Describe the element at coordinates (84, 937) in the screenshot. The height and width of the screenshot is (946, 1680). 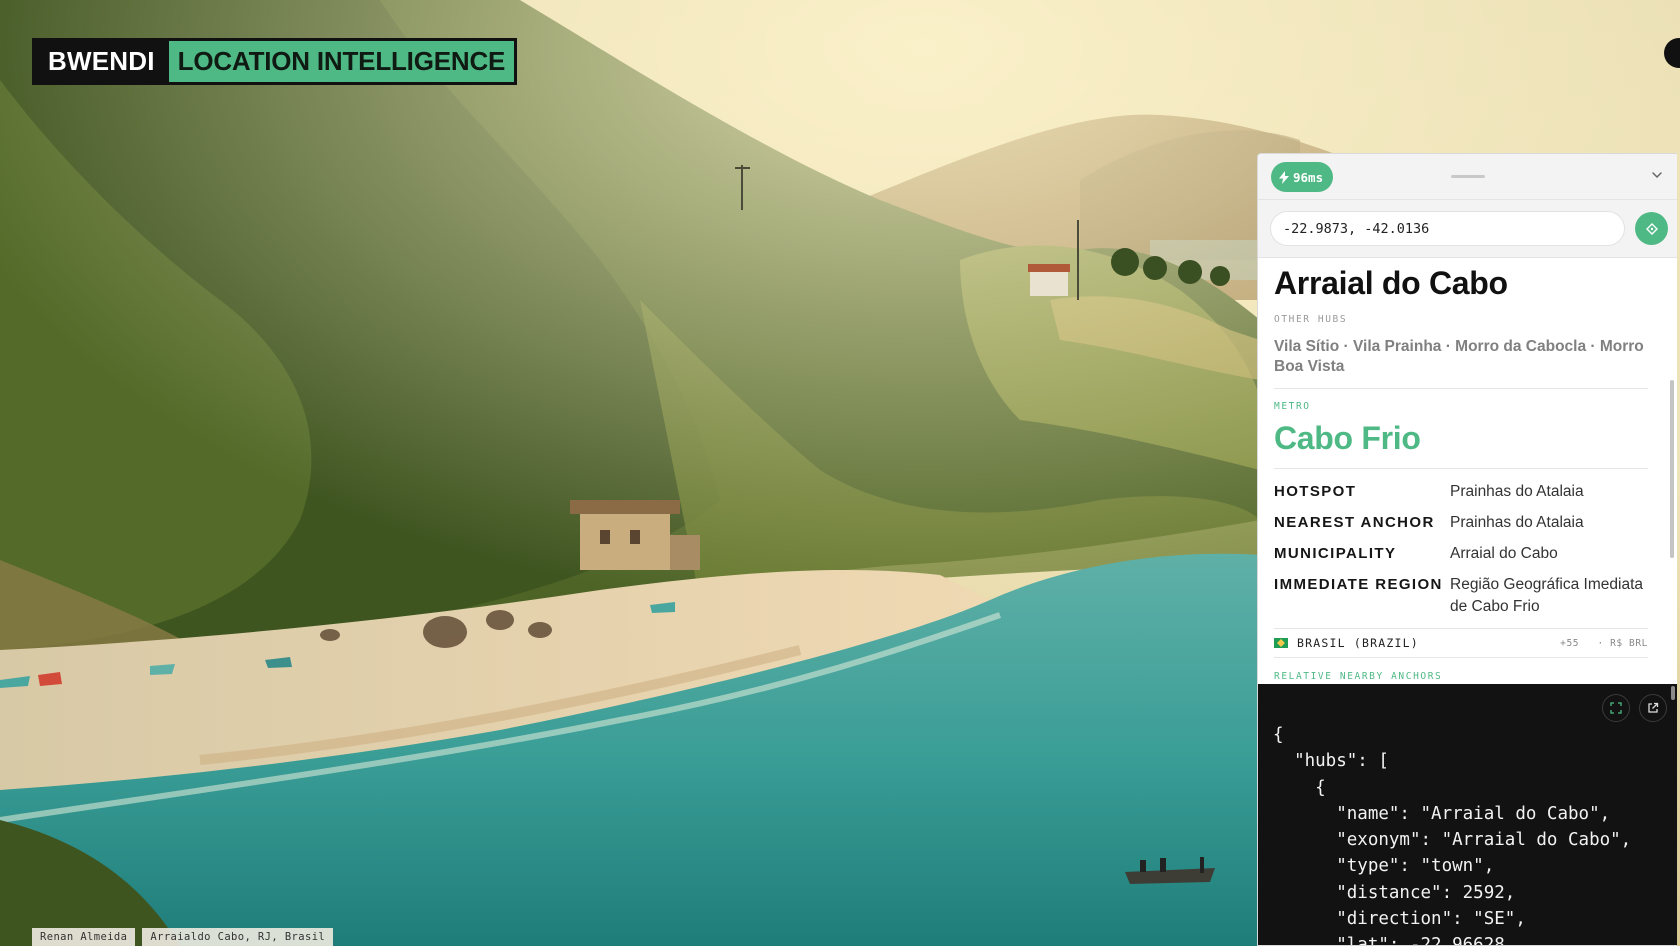
I see `photo-author: Renan Almeida` at that location.